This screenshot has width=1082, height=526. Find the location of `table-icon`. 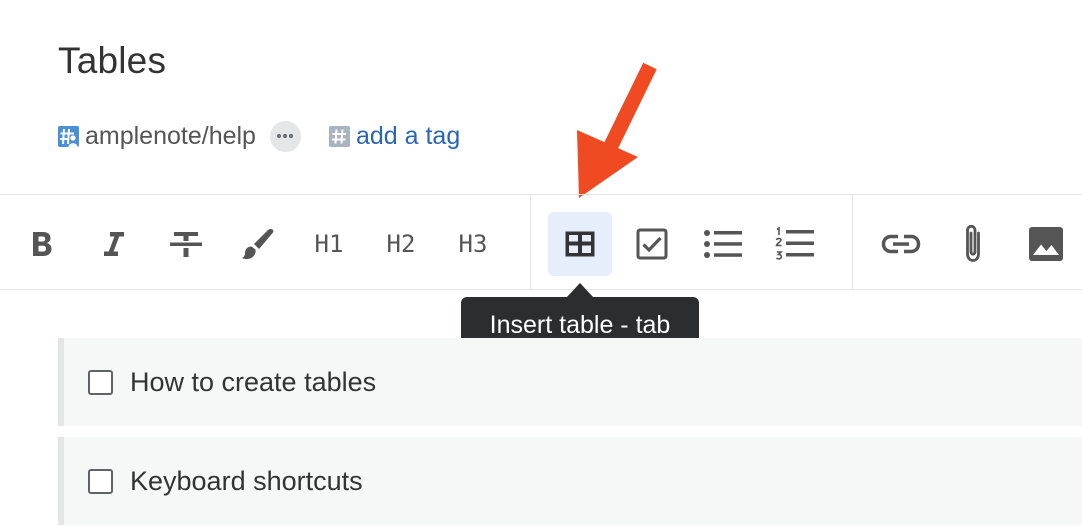

table-icon is located at coordinates (580, 244).